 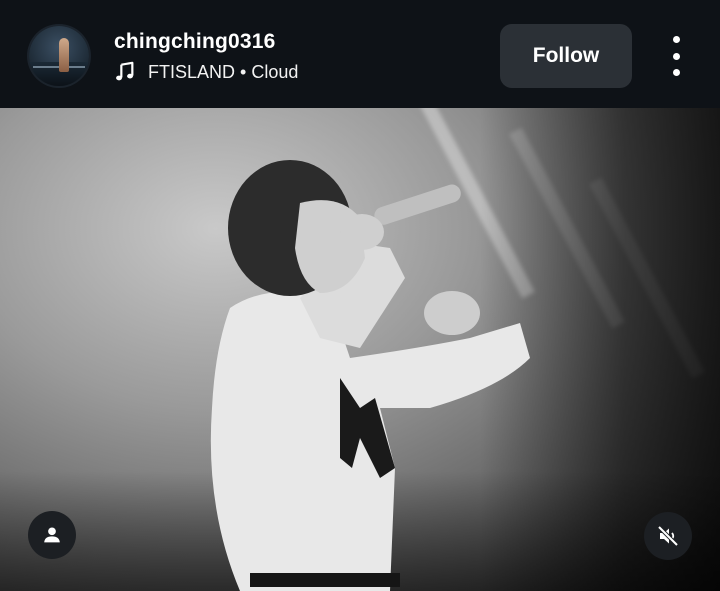 What do you see at coordinates (676, 39) in the screenshot?
I see `more-vertical-icon` at bounding box center [676, 39].